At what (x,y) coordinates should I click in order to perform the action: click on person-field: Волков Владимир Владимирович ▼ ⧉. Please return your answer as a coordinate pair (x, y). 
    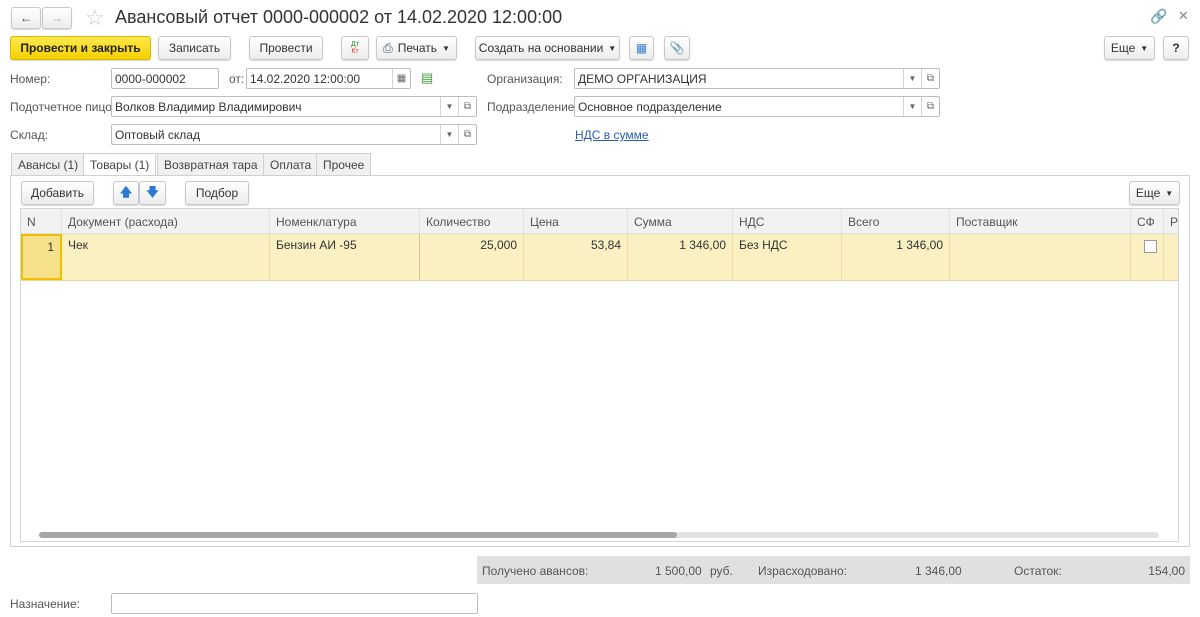
    Looking at the image, I should click on (294, 106).